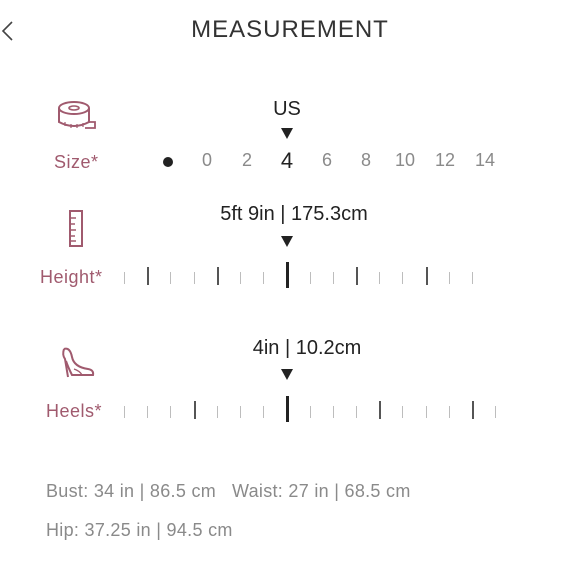  Describe the element at coordinates (74, 411) in the screenshot. I see `heels-label: Heels*` at that location.